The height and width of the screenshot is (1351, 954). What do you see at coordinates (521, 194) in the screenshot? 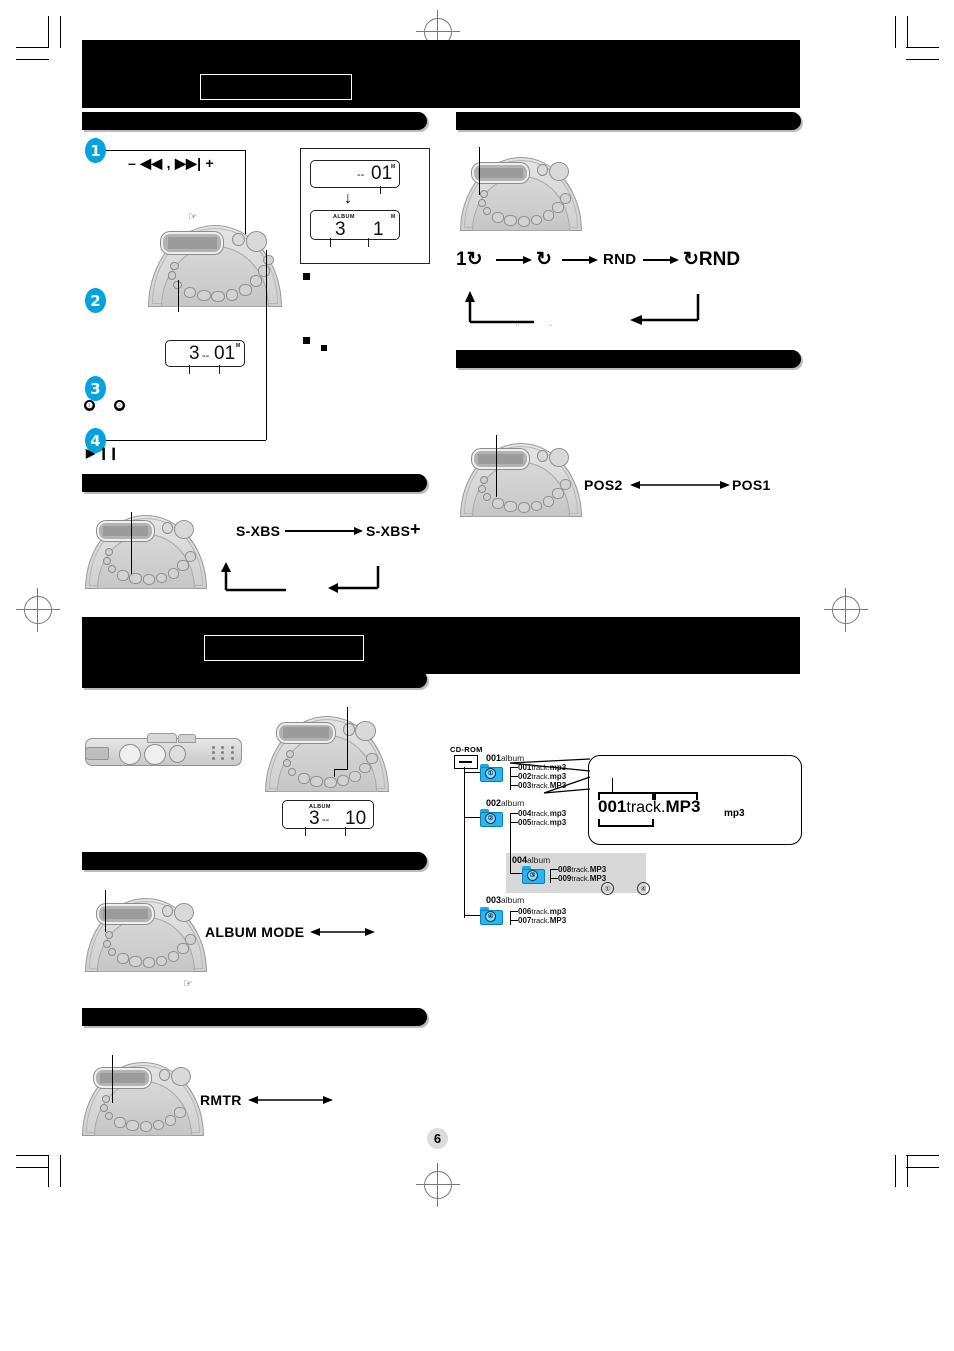
I see `player-illustration-repeat` at bounding box center [521, 194].